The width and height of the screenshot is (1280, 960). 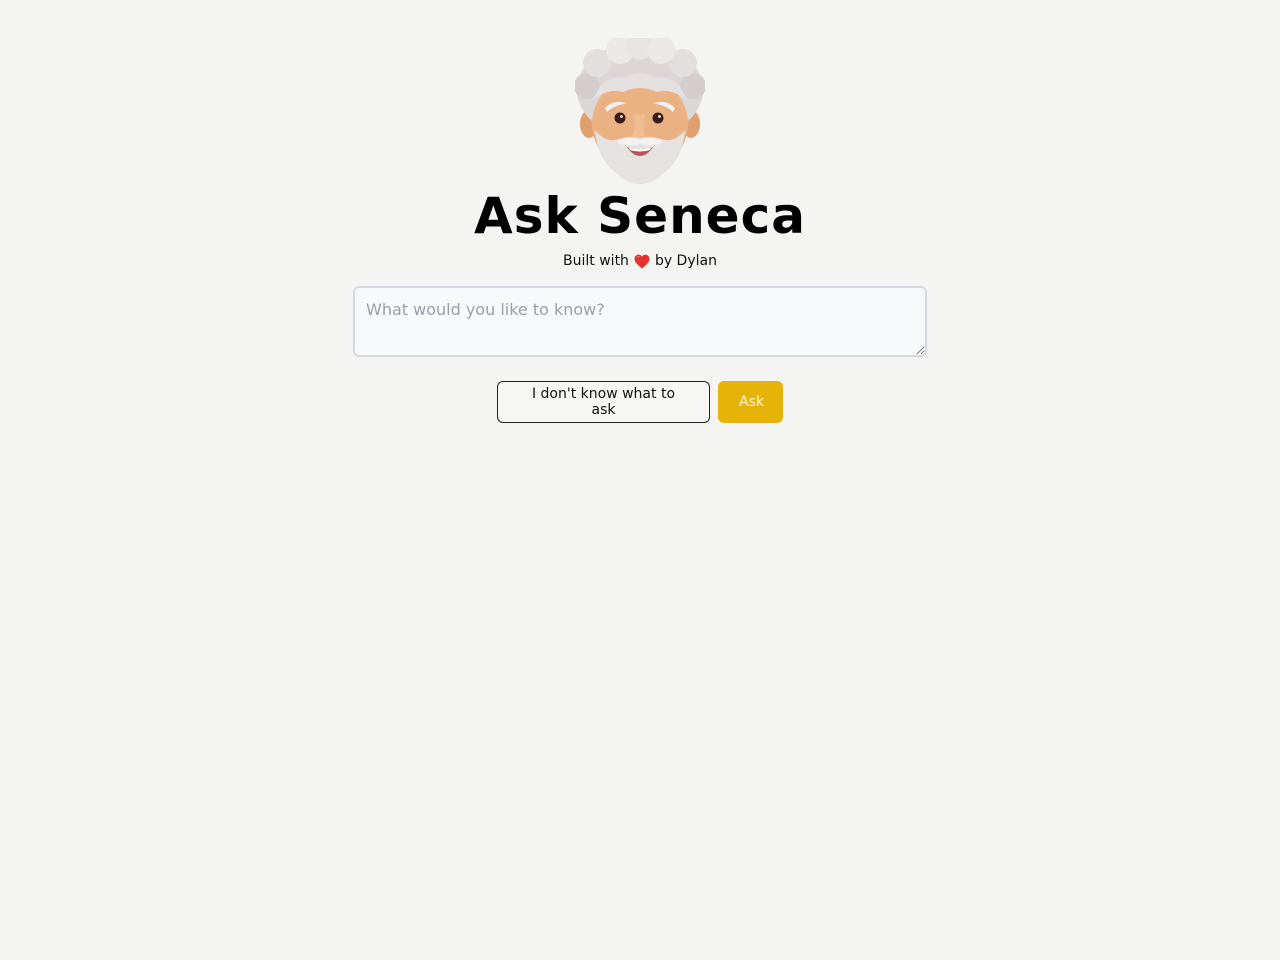 I want to click on old-man-emoji-icon, so click(x=640, y=111).